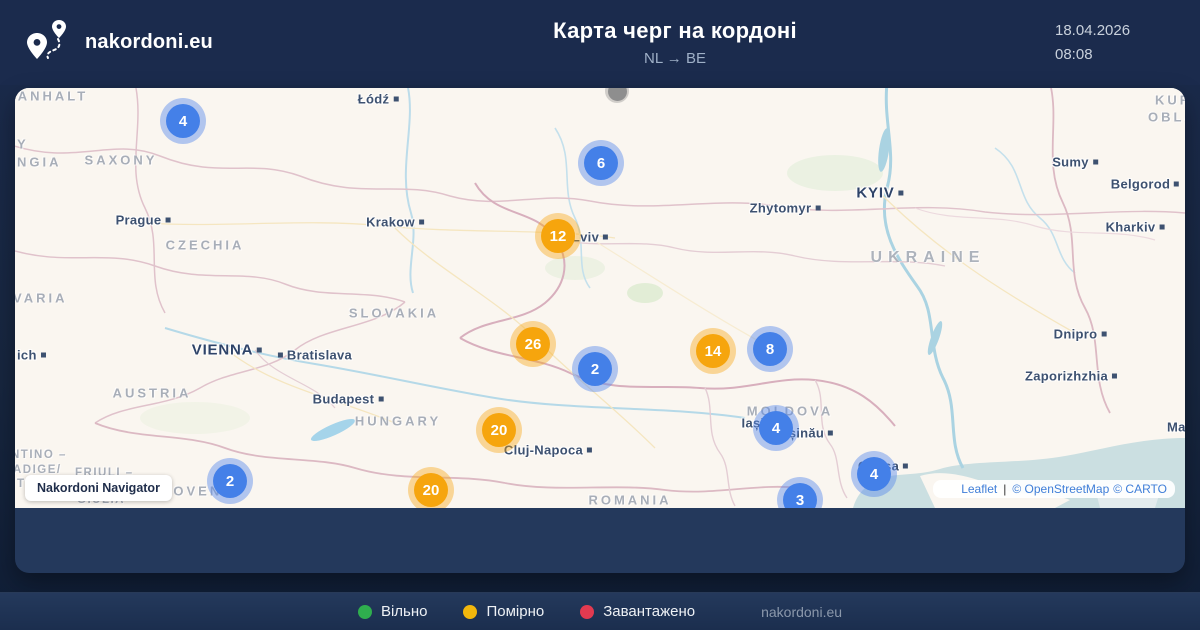 The image size is (1200, 630). I want to click on city-label-text: Łódź, so click(373, 99).